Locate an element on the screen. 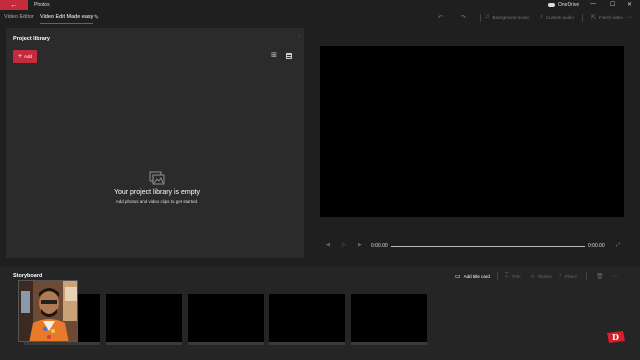 The height and width of the screenshot is (360, 640). previous-frame-icon: ◀ is located at coordinates (328, 245).